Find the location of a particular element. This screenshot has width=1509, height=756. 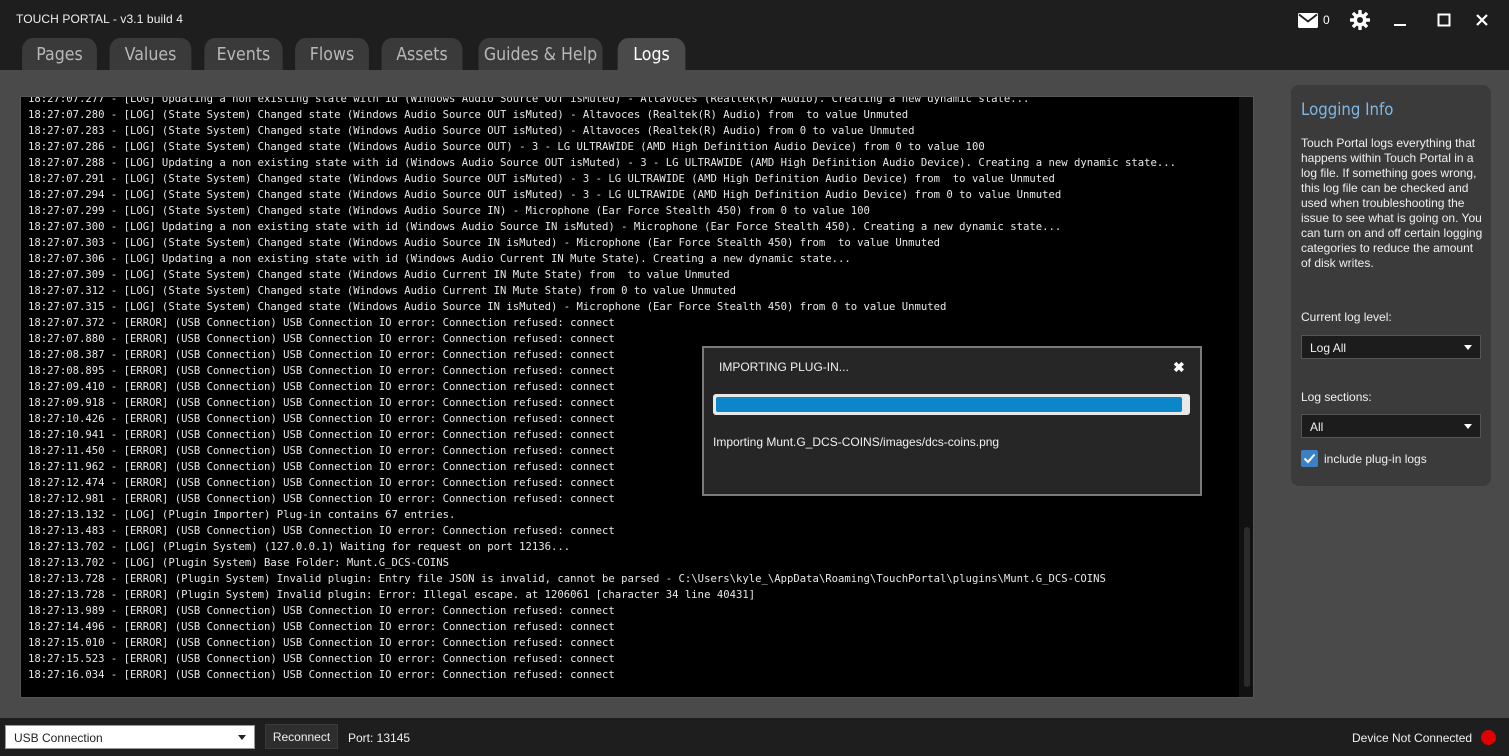

log-sections-label: Log sections: is located at coordinates (1336, 397).